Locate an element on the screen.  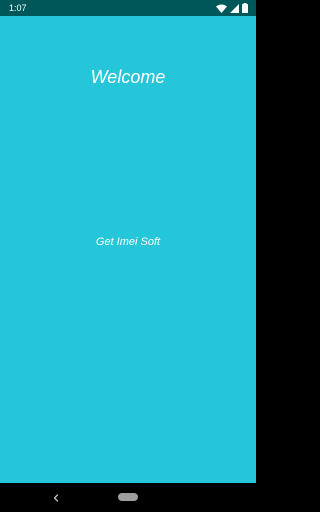
battery-icon is located at coordinates (245, 8).